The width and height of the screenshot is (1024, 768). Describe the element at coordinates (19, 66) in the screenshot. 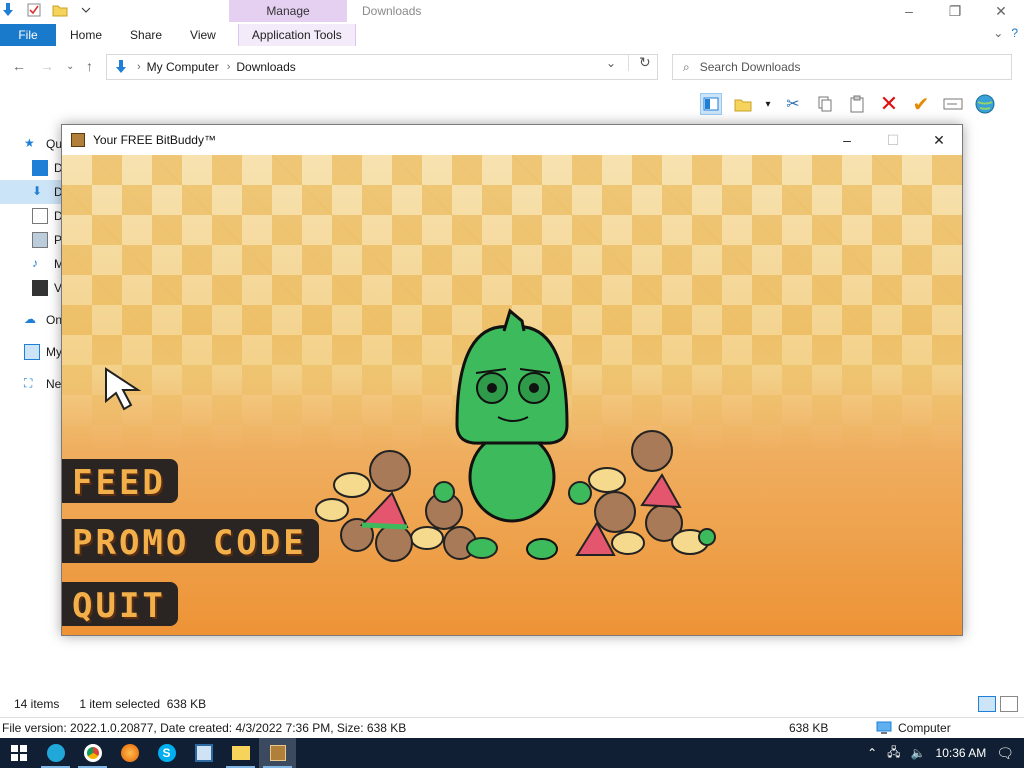

I see `back-arrow-icon: ←` at that location.